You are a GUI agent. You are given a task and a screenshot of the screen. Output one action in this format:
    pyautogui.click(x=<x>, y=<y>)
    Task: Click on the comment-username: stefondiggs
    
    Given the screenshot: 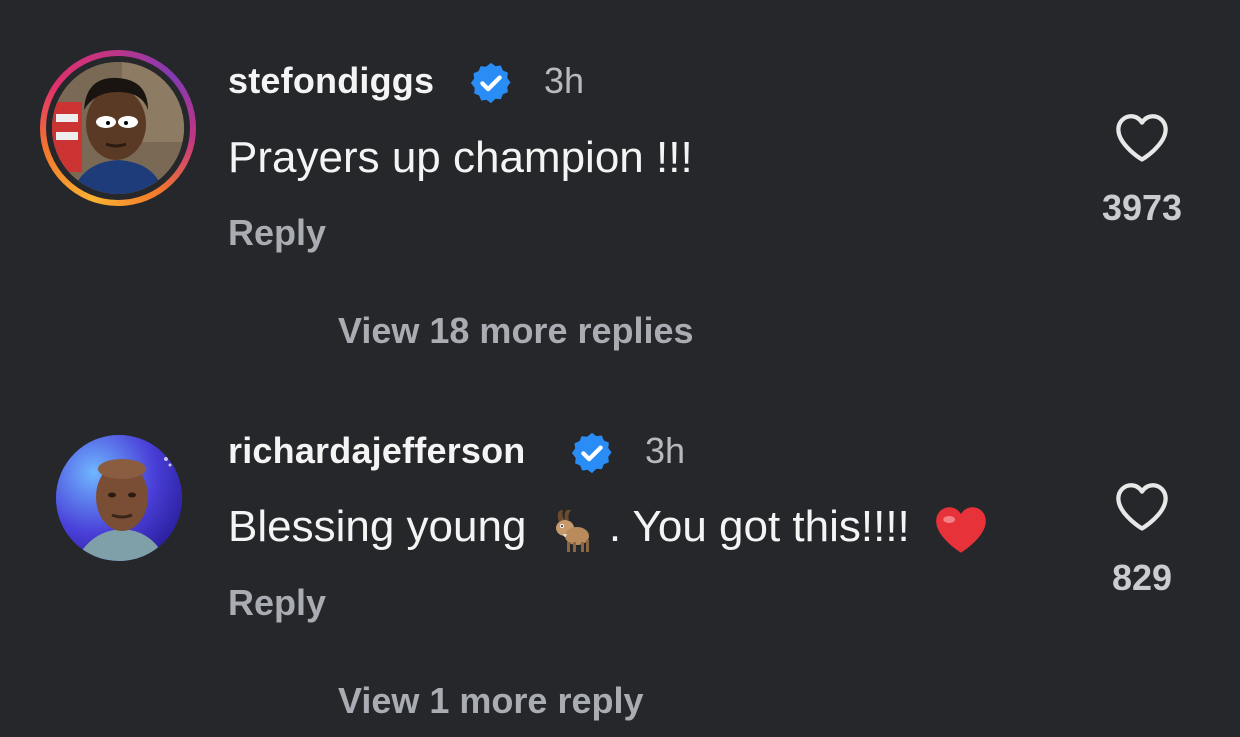 What is the action you would take?
    pyautogui.click(x=331, y=81)
    